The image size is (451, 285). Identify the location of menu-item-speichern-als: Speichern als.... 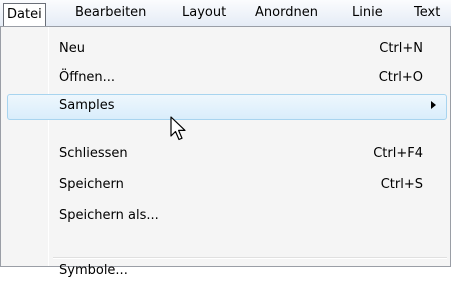
(225, 216).